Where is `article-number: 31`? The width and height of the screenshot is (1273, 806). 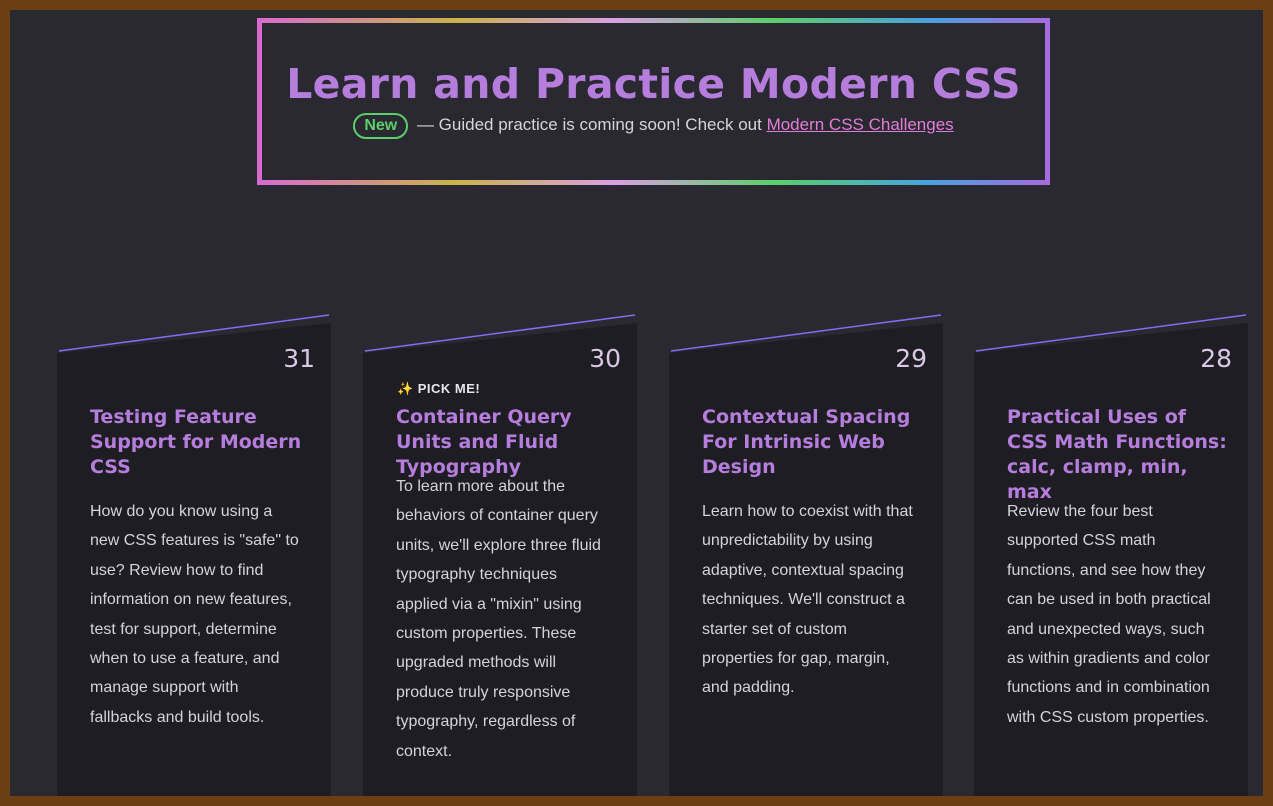
article-number: 31 is located at coordinates (299, 358).